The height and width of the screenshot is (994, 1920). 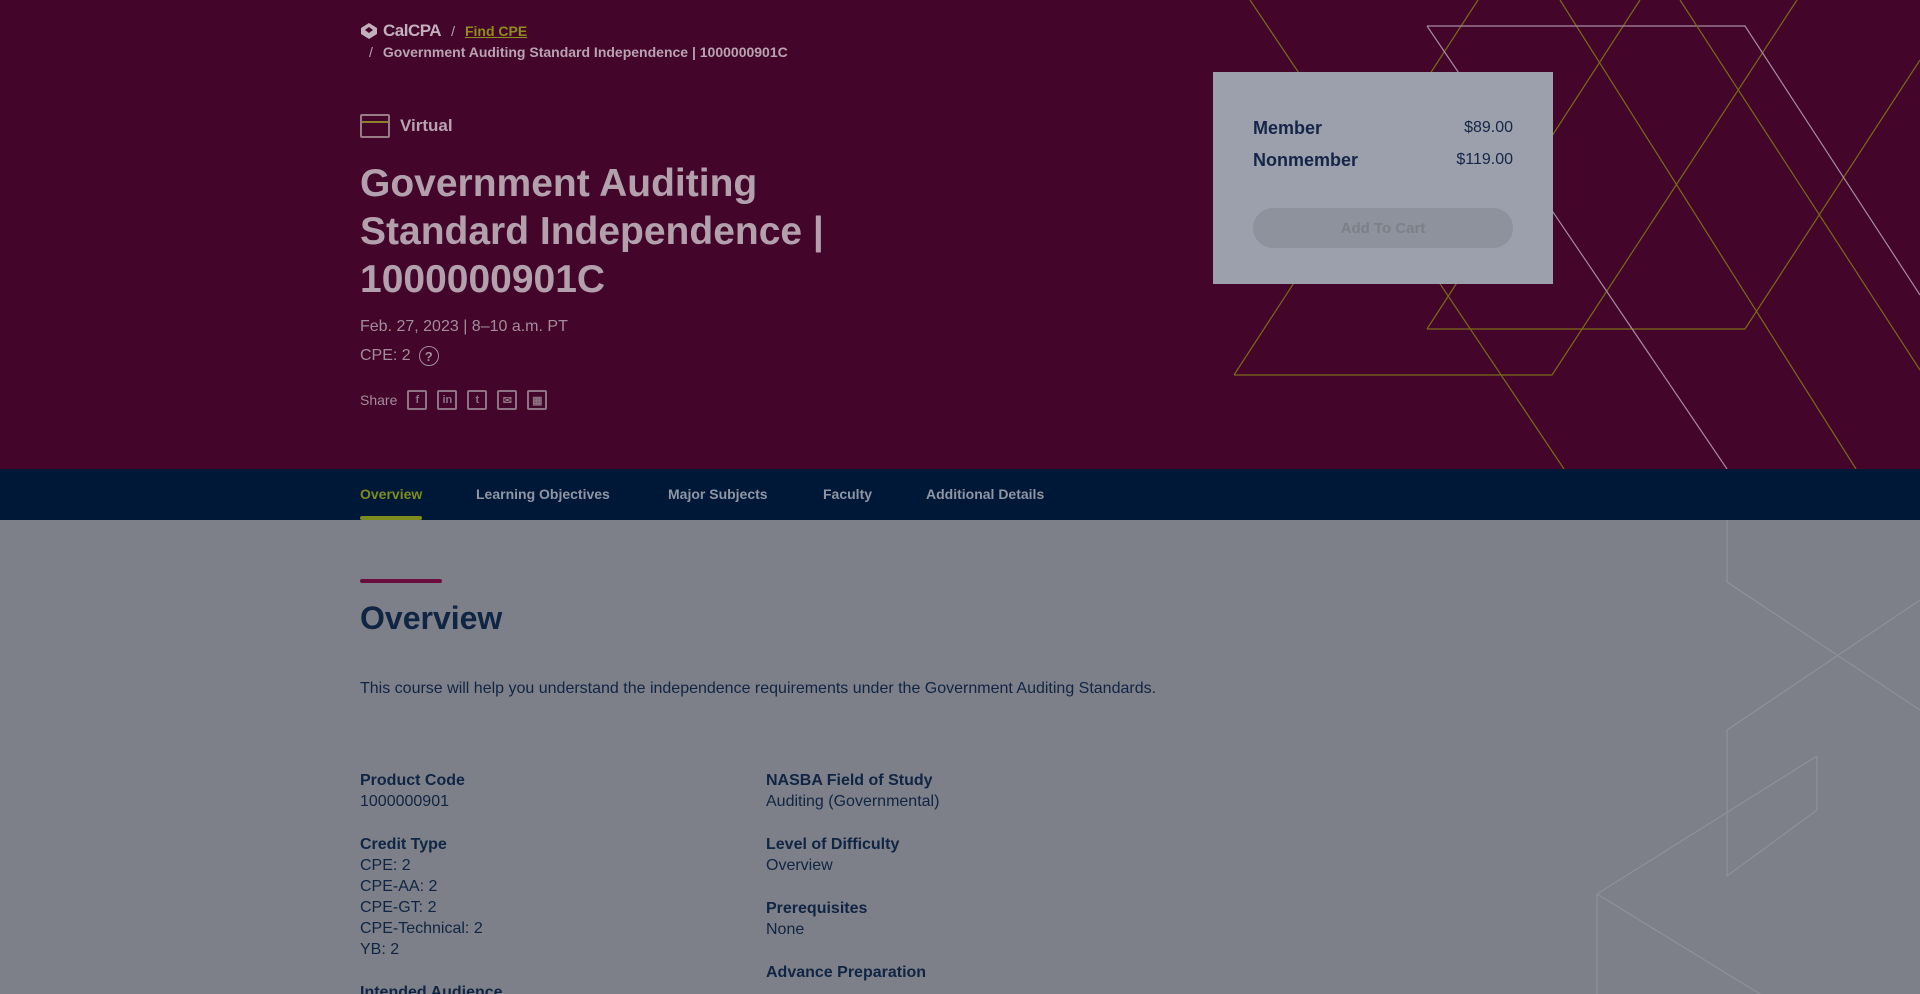 What do you see at coordinates (477, 400) in the screenshot?
I see `twitter-icon: t` at bounding box center [477, 400].